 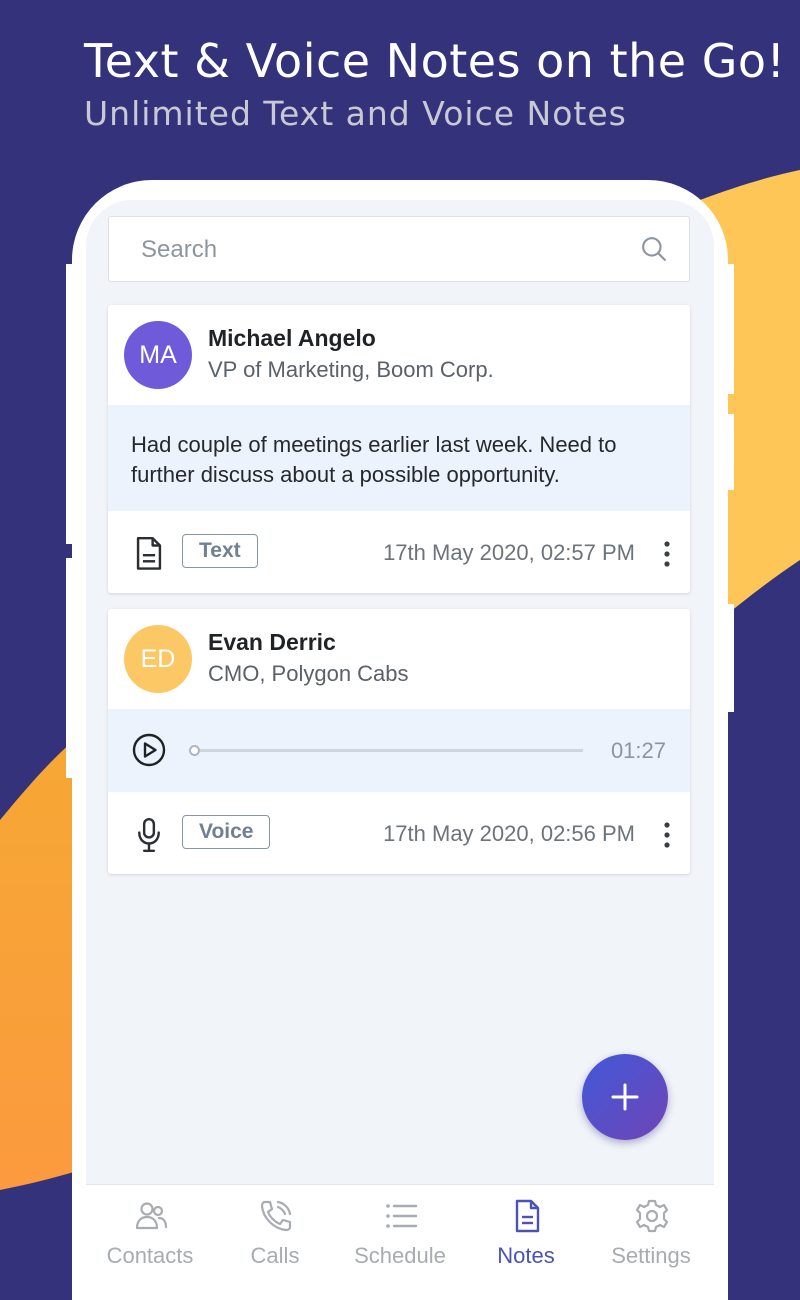 I want to click on search-bar, so click(x=399, y=249).